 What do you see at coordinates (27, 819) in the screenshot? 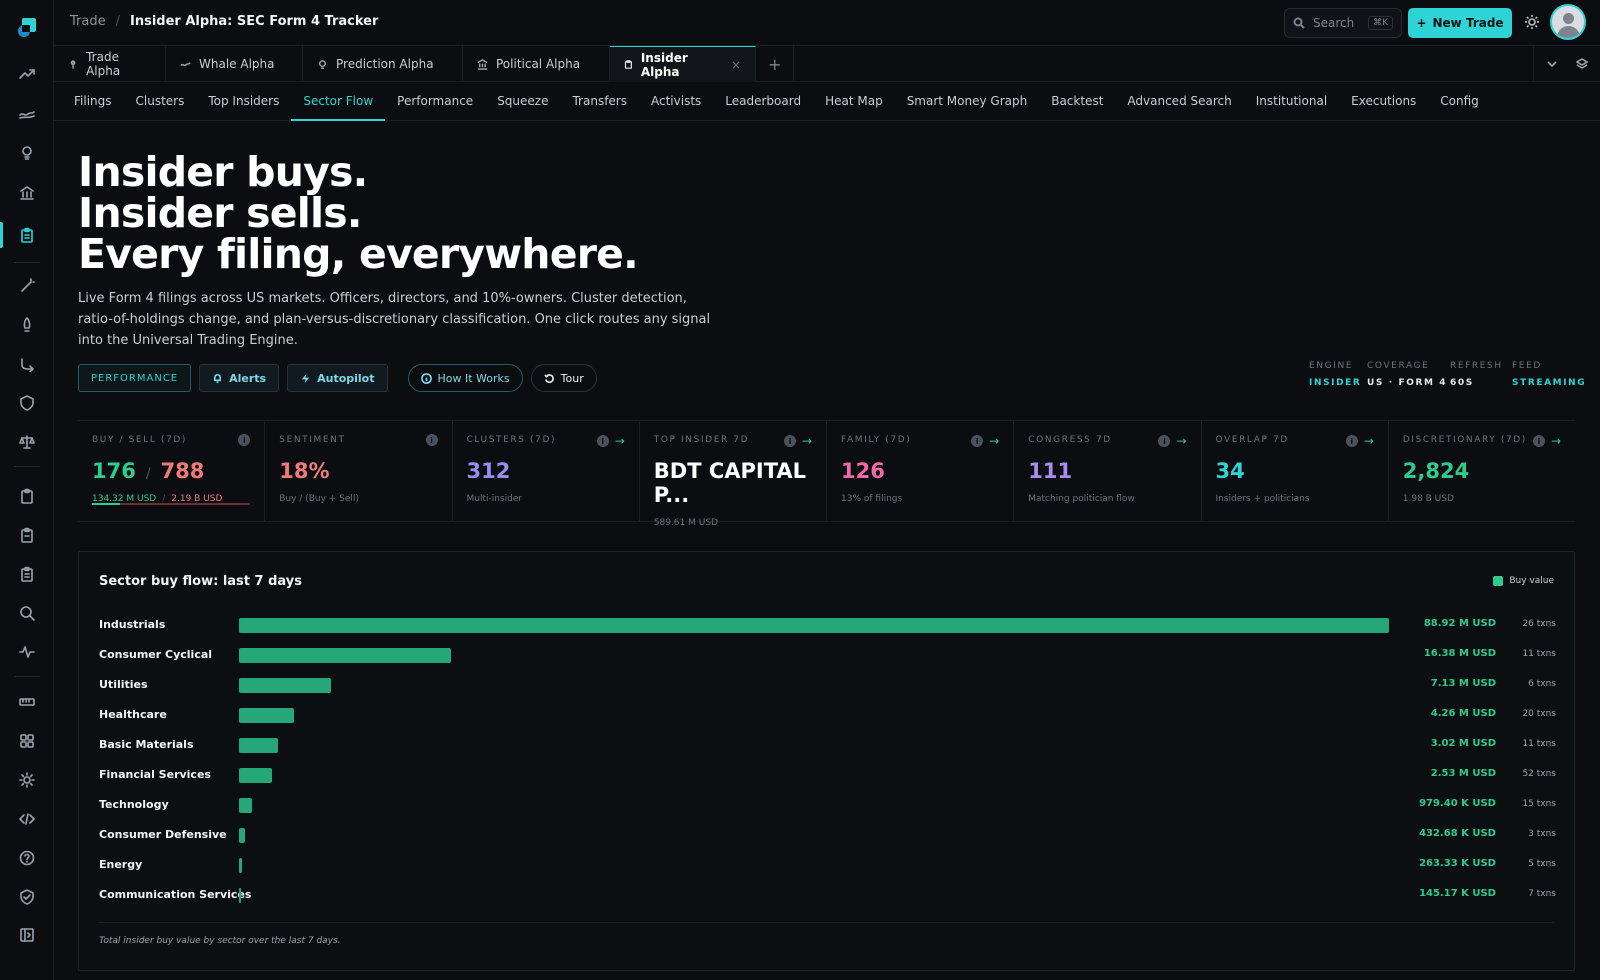
I see `code-icon` at bounding box center [27, 819].